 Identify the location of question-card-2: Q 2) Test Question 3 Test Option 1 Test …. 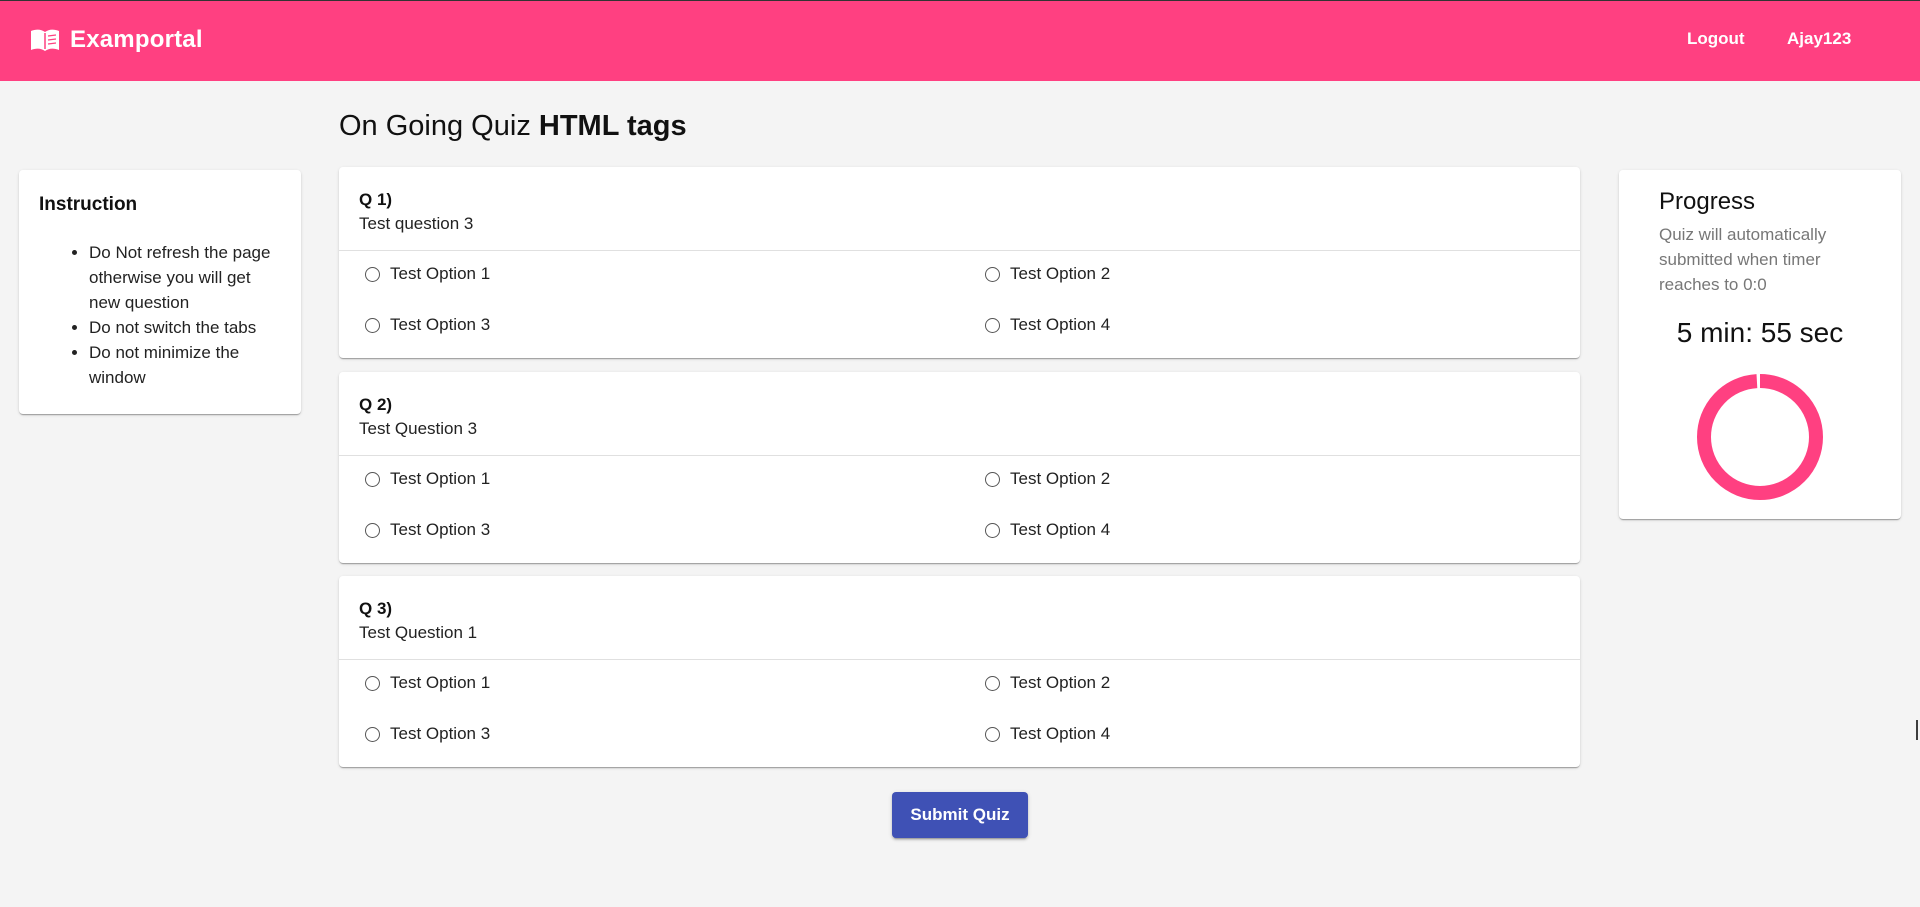
(959, 467).